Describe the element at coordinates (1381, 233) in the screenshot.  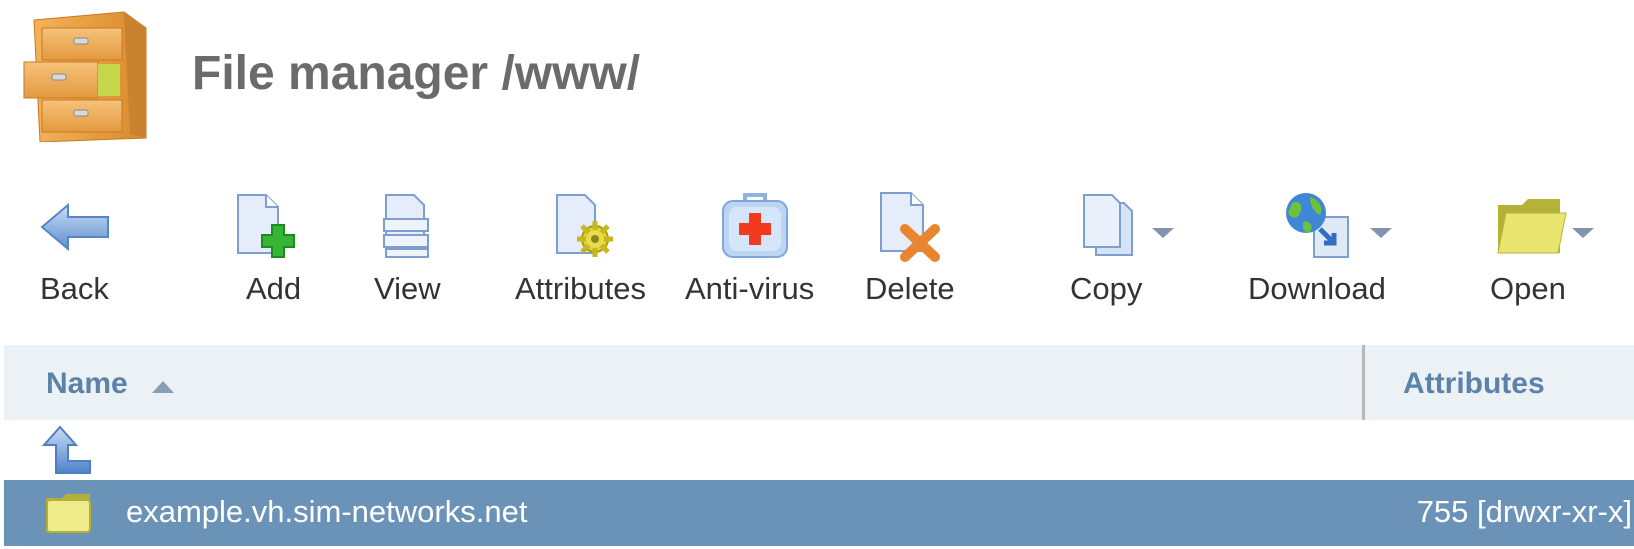
I see `download-dropdown-icon` at that location.